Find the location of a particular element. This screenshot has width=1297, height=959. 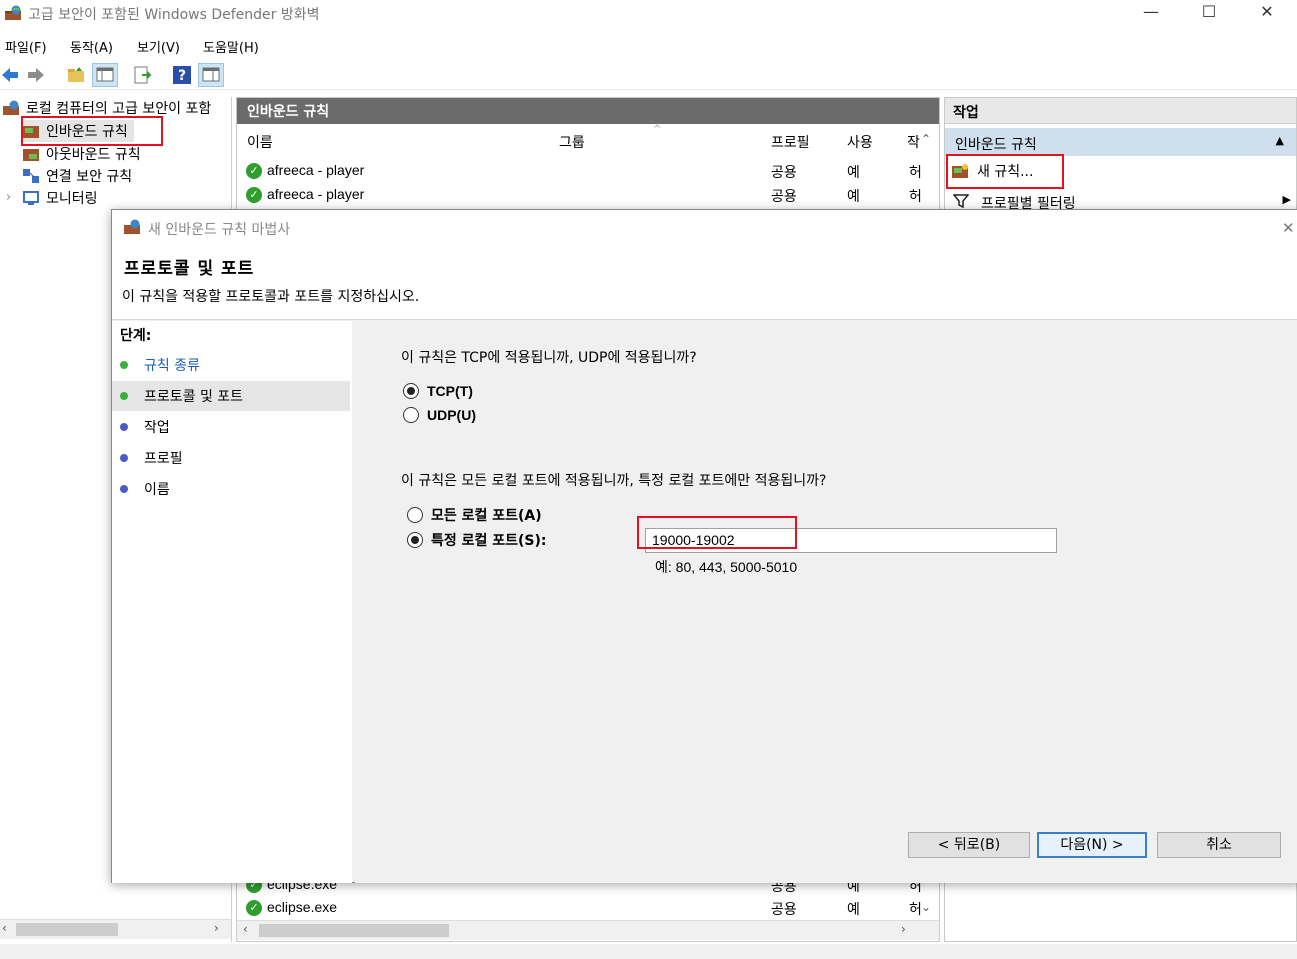

column-header-action: 작 is located at coordinates (913, 142).